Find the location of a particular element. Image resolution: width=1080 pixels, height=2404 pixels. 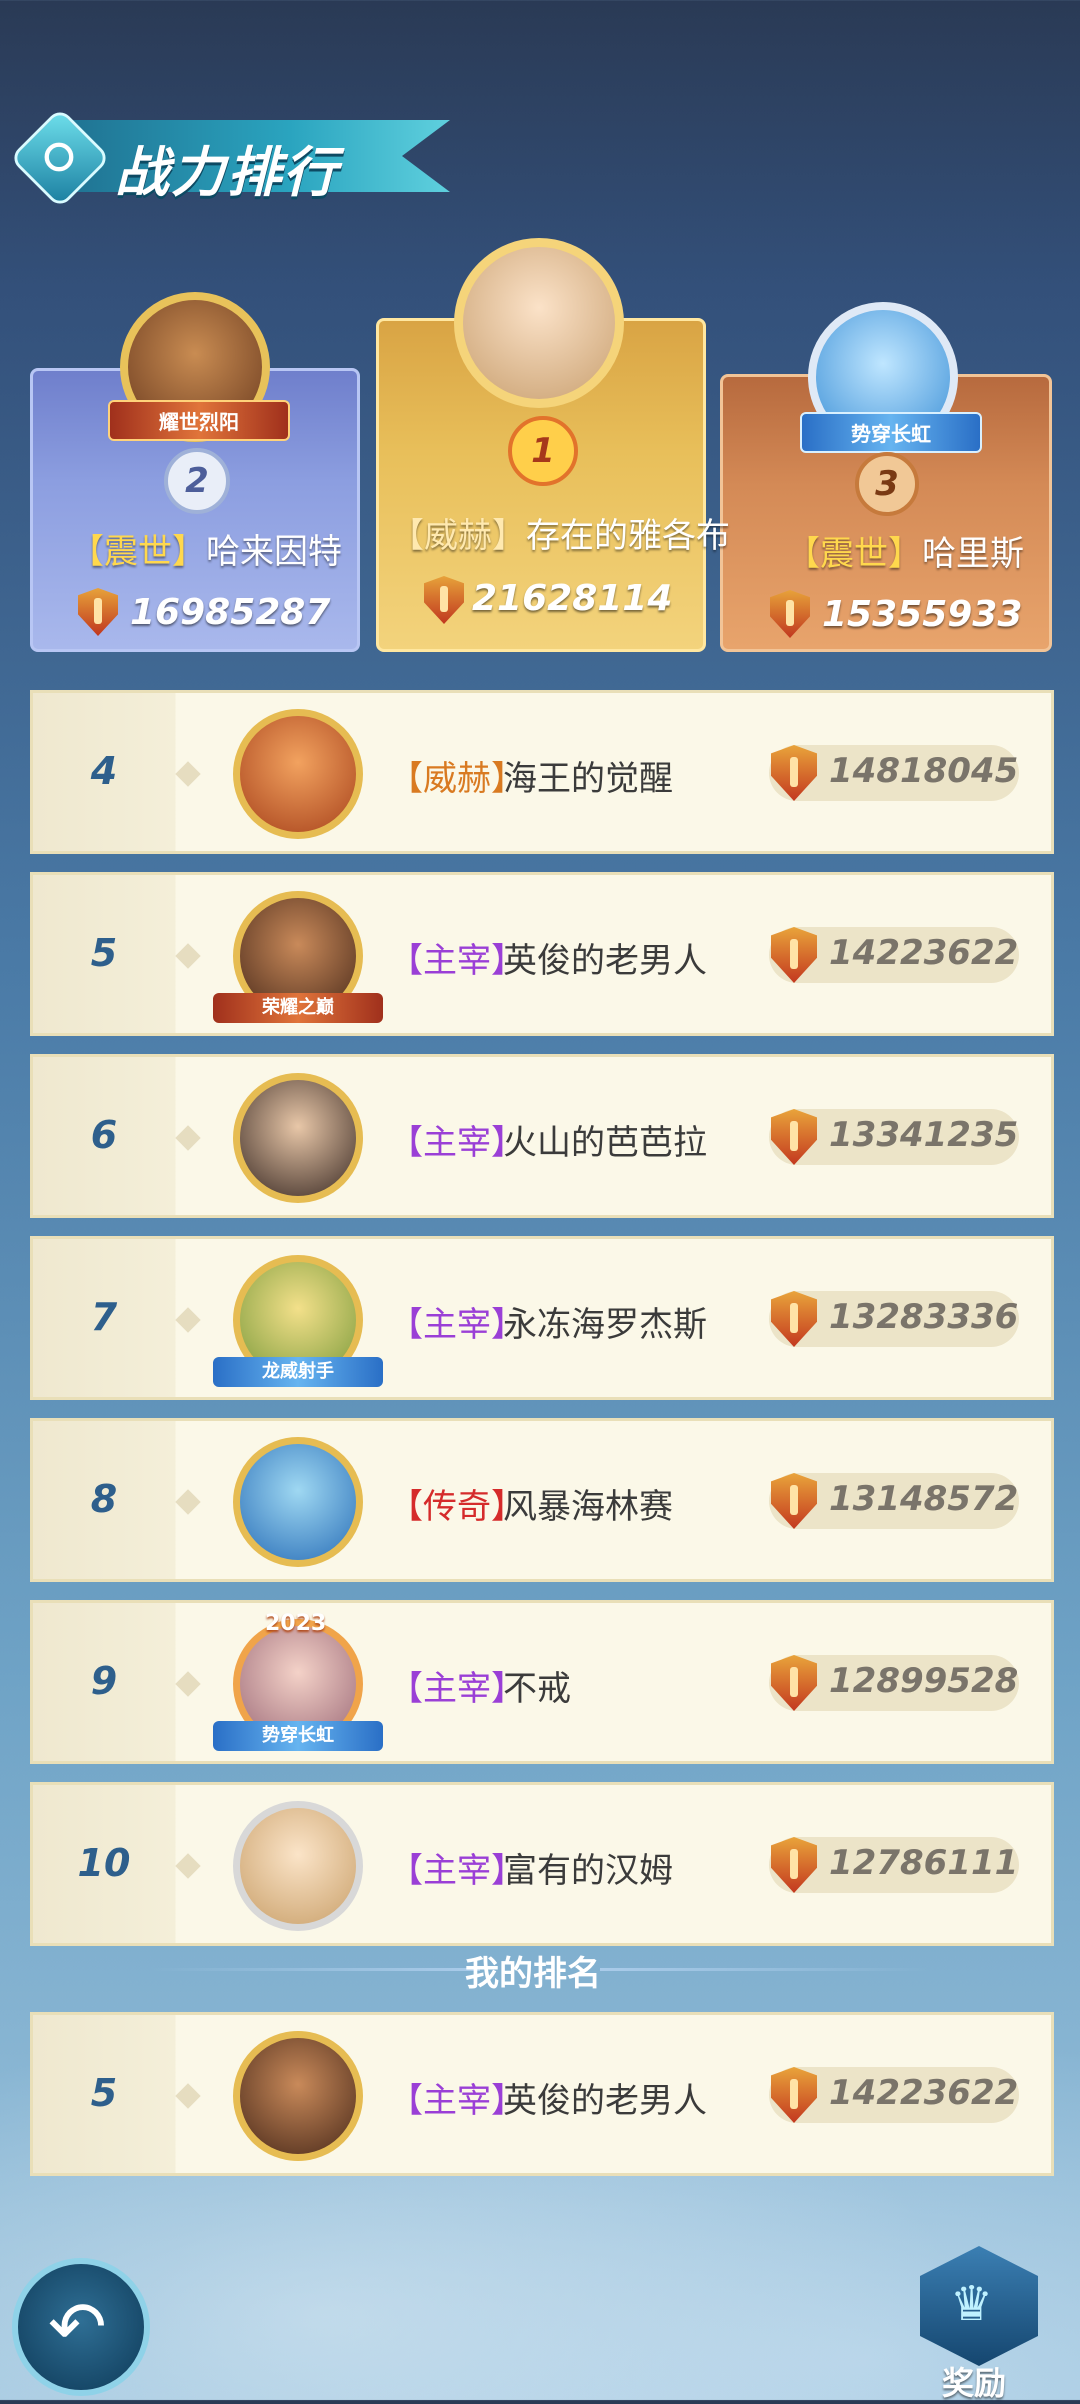

player-name: 风暴海林赛 is located at coordinates (588, 1507).